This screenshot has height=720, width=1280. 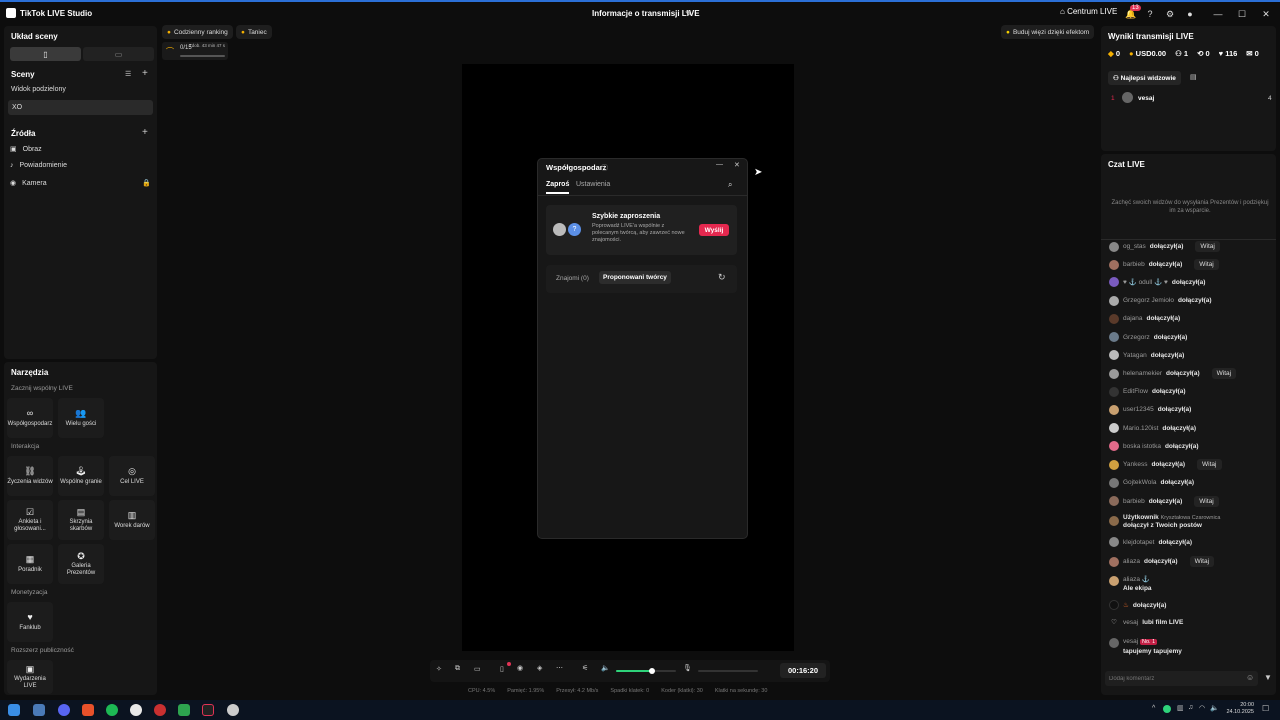 I want to click on add-source-icon: +, so click(x=145, y=132).